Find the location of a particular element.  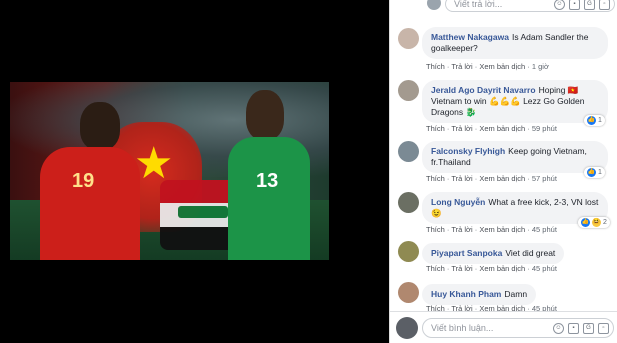

comment-actions: Thích · Trả lời · Xem bản dịch · 57 phút is located at coordinates (491, 178).